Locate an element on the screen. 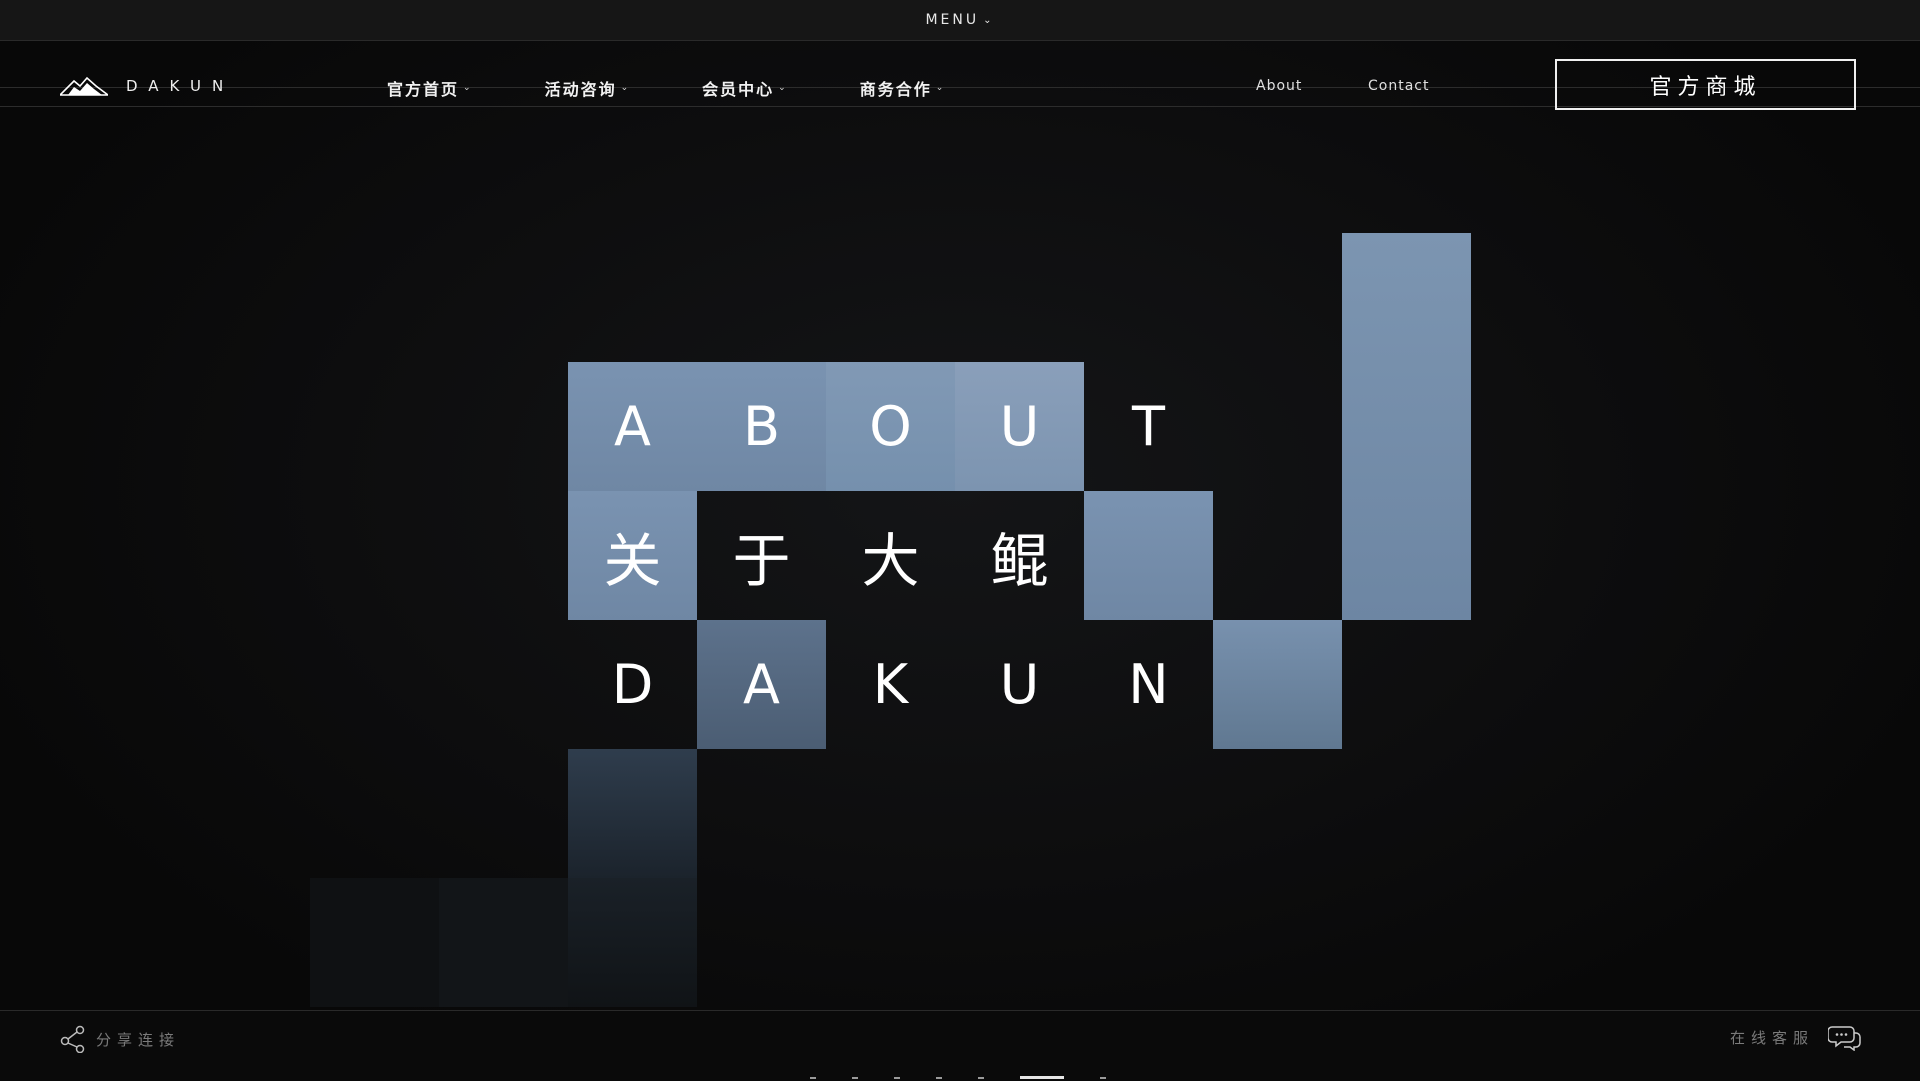  main-nav: 官方首页 ⌄ 活动咨询 ⌄ 会员中心 ⌄ 商务合作 ⌄ is located at coordinates (702, 88).